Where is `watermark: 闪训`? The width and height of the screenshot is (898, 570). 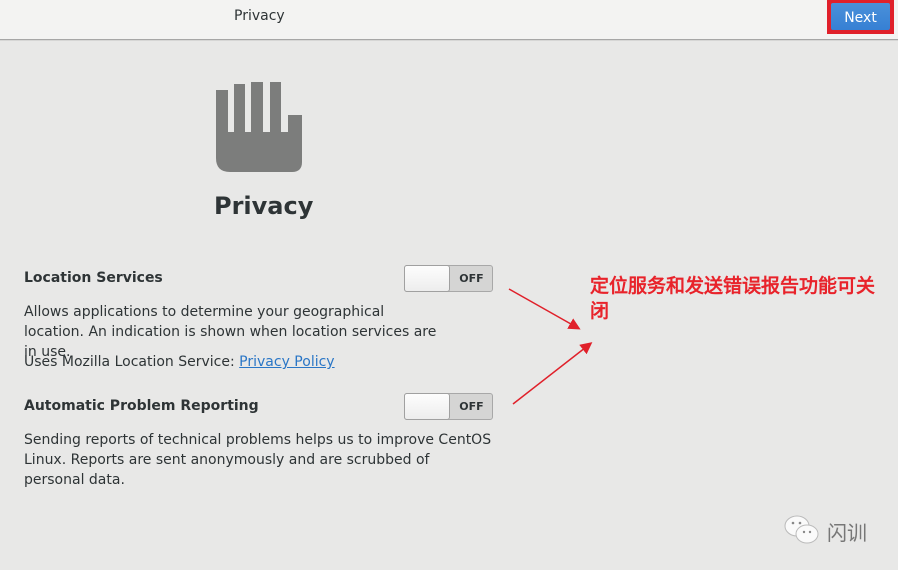 watermark: 闪训 is located at coordinates (838, 530).